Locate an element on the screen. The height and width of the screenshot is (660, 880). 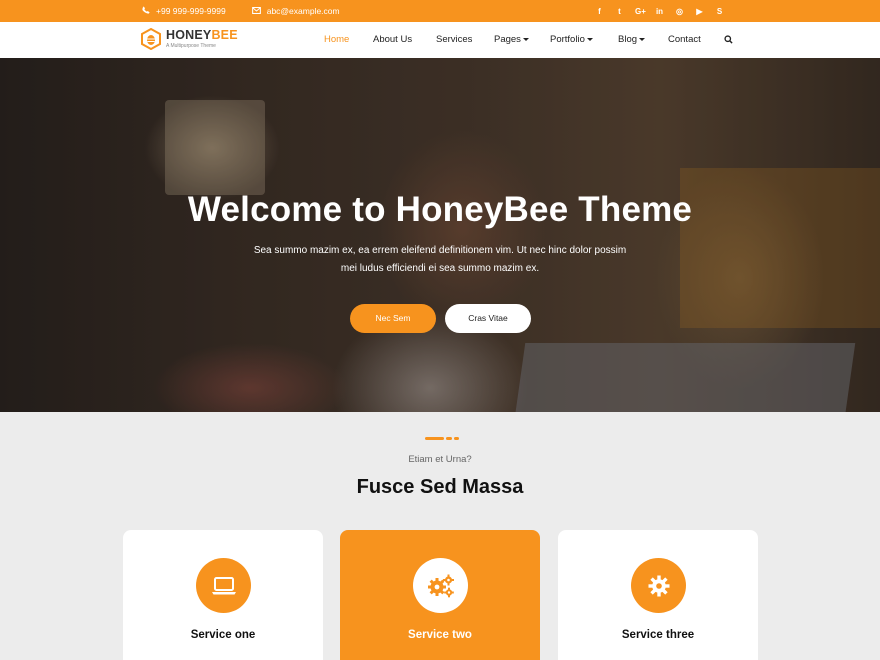
section-title: Fusce Sed Massa is located at coordinates (440, 487).